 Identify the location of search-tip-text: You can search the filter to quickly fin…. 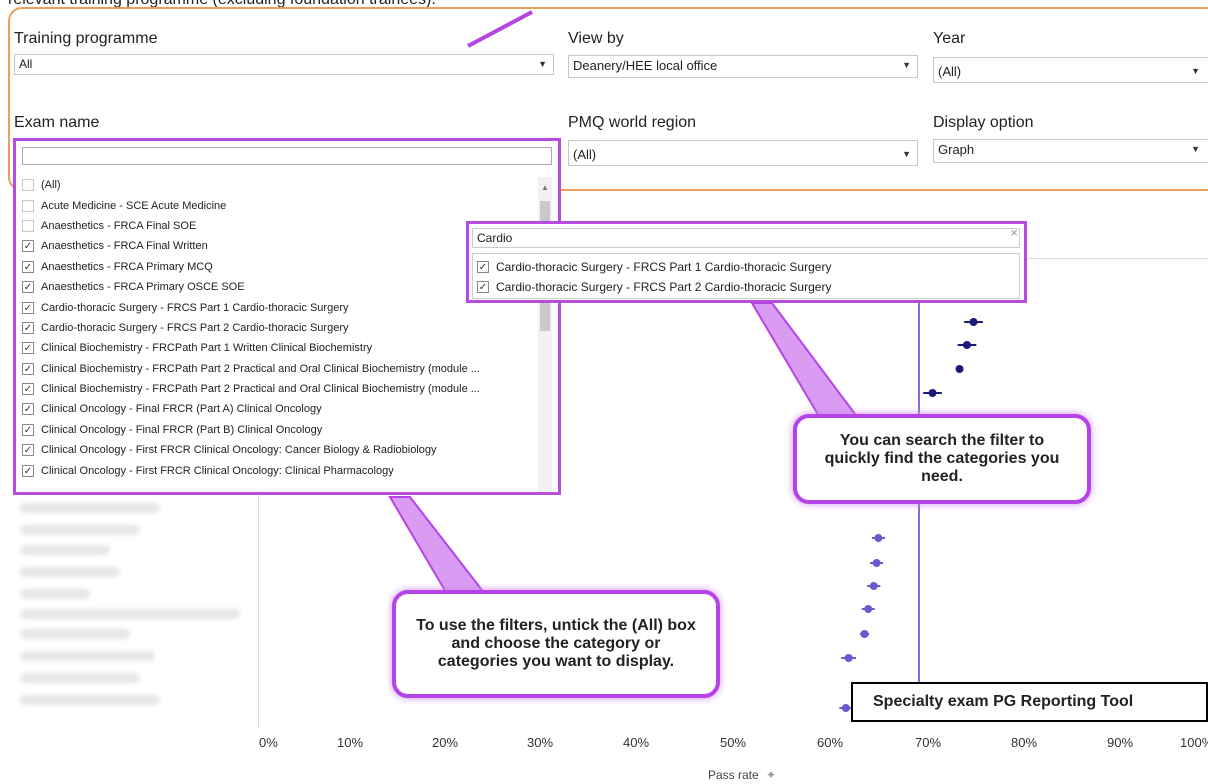
(942, 458).